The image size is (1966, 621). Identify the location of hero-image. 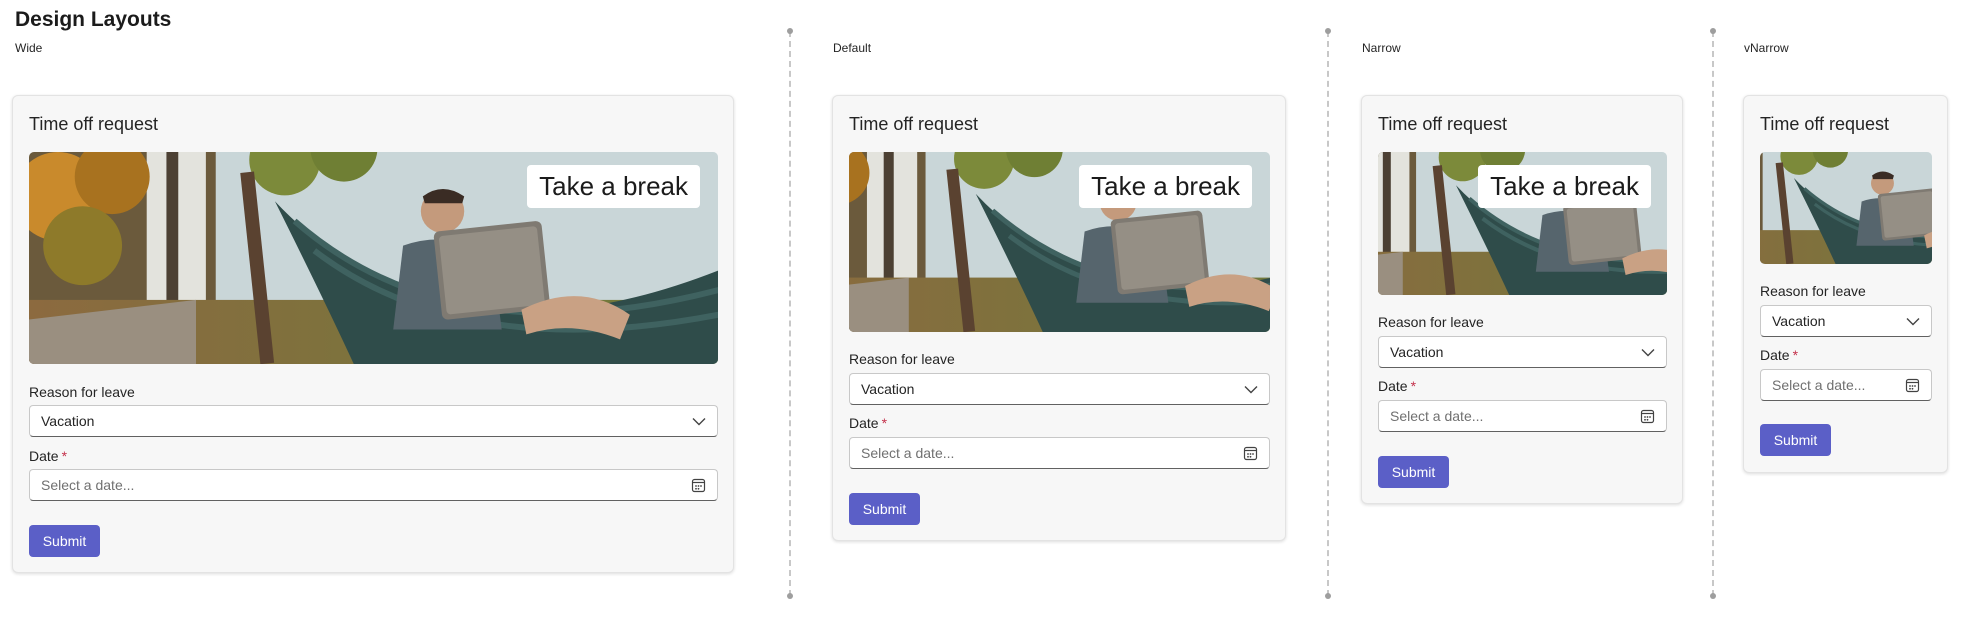
(1846, 208).